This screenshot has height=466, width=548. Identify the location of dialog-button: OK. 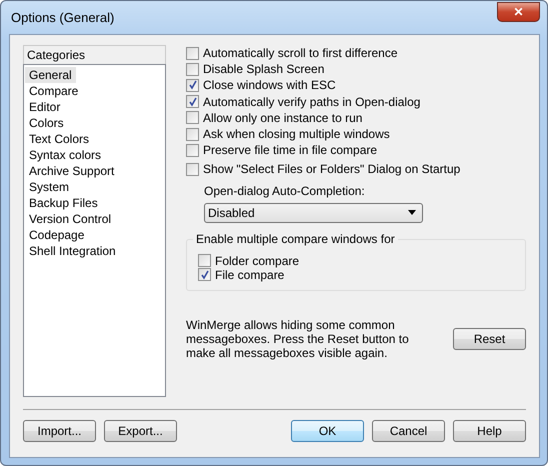
(327, 431).